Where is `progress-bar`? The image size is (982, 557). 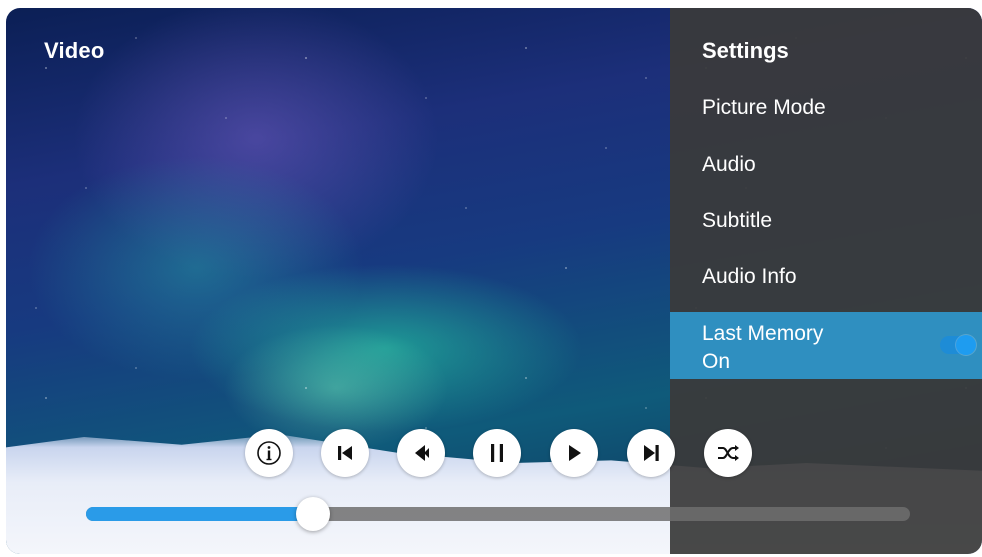 progress-bar is located at coordinates (498, 514).